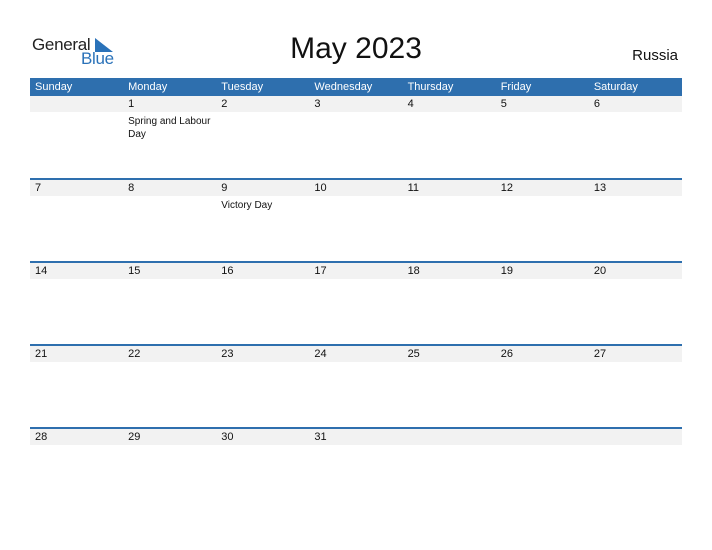 The width and height of the screenshot is (712, 550). Describe the element at coordinates (542, 354) in the screenshot. I see `day-number: 26` at that location.